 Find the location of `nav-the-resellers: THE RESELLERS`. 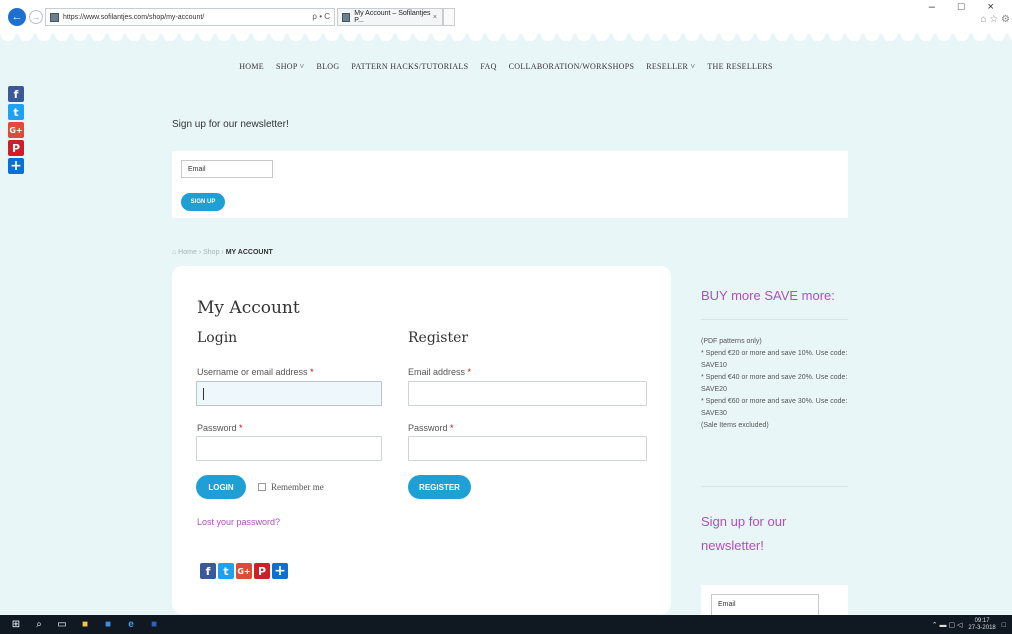

nav-the-resellers: THE RESELLERS is located at coordinates (739, 66).